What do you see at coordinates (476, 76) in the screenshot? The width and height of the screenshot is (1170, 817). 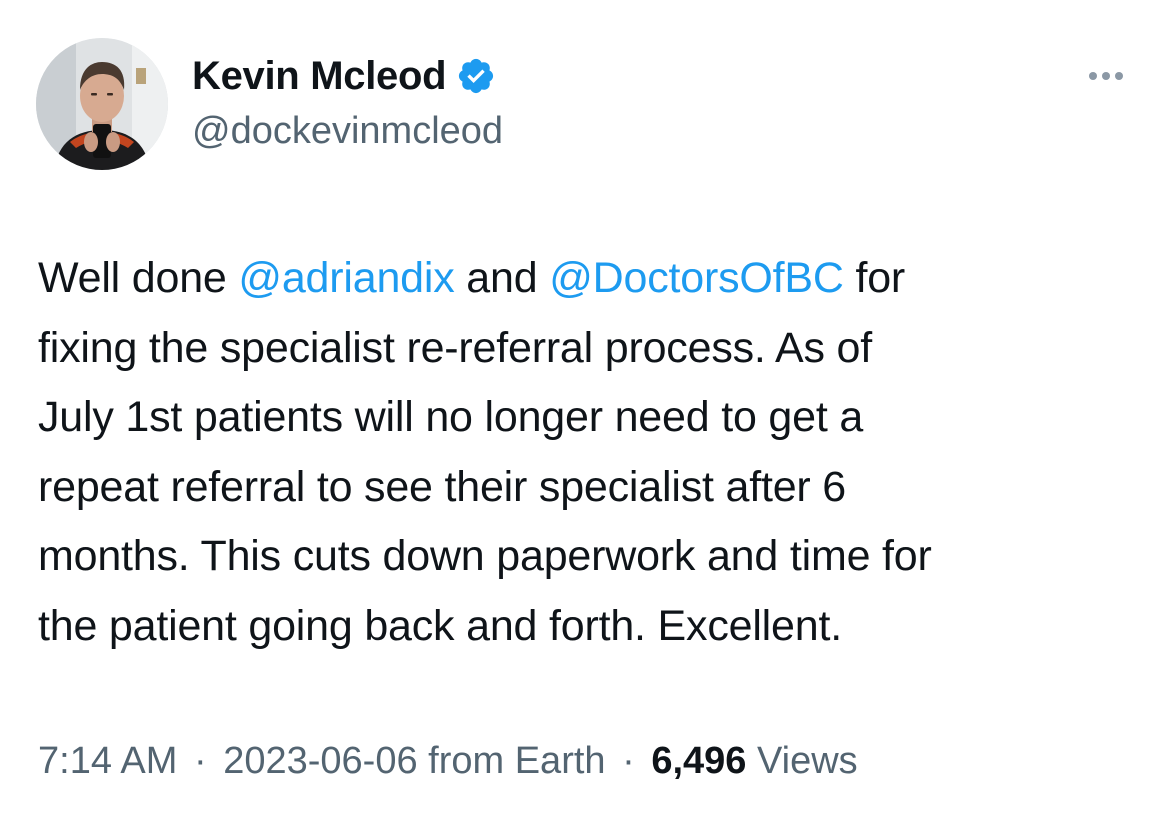 I see `verified-badge-icon` at bounding box center [476, 76].